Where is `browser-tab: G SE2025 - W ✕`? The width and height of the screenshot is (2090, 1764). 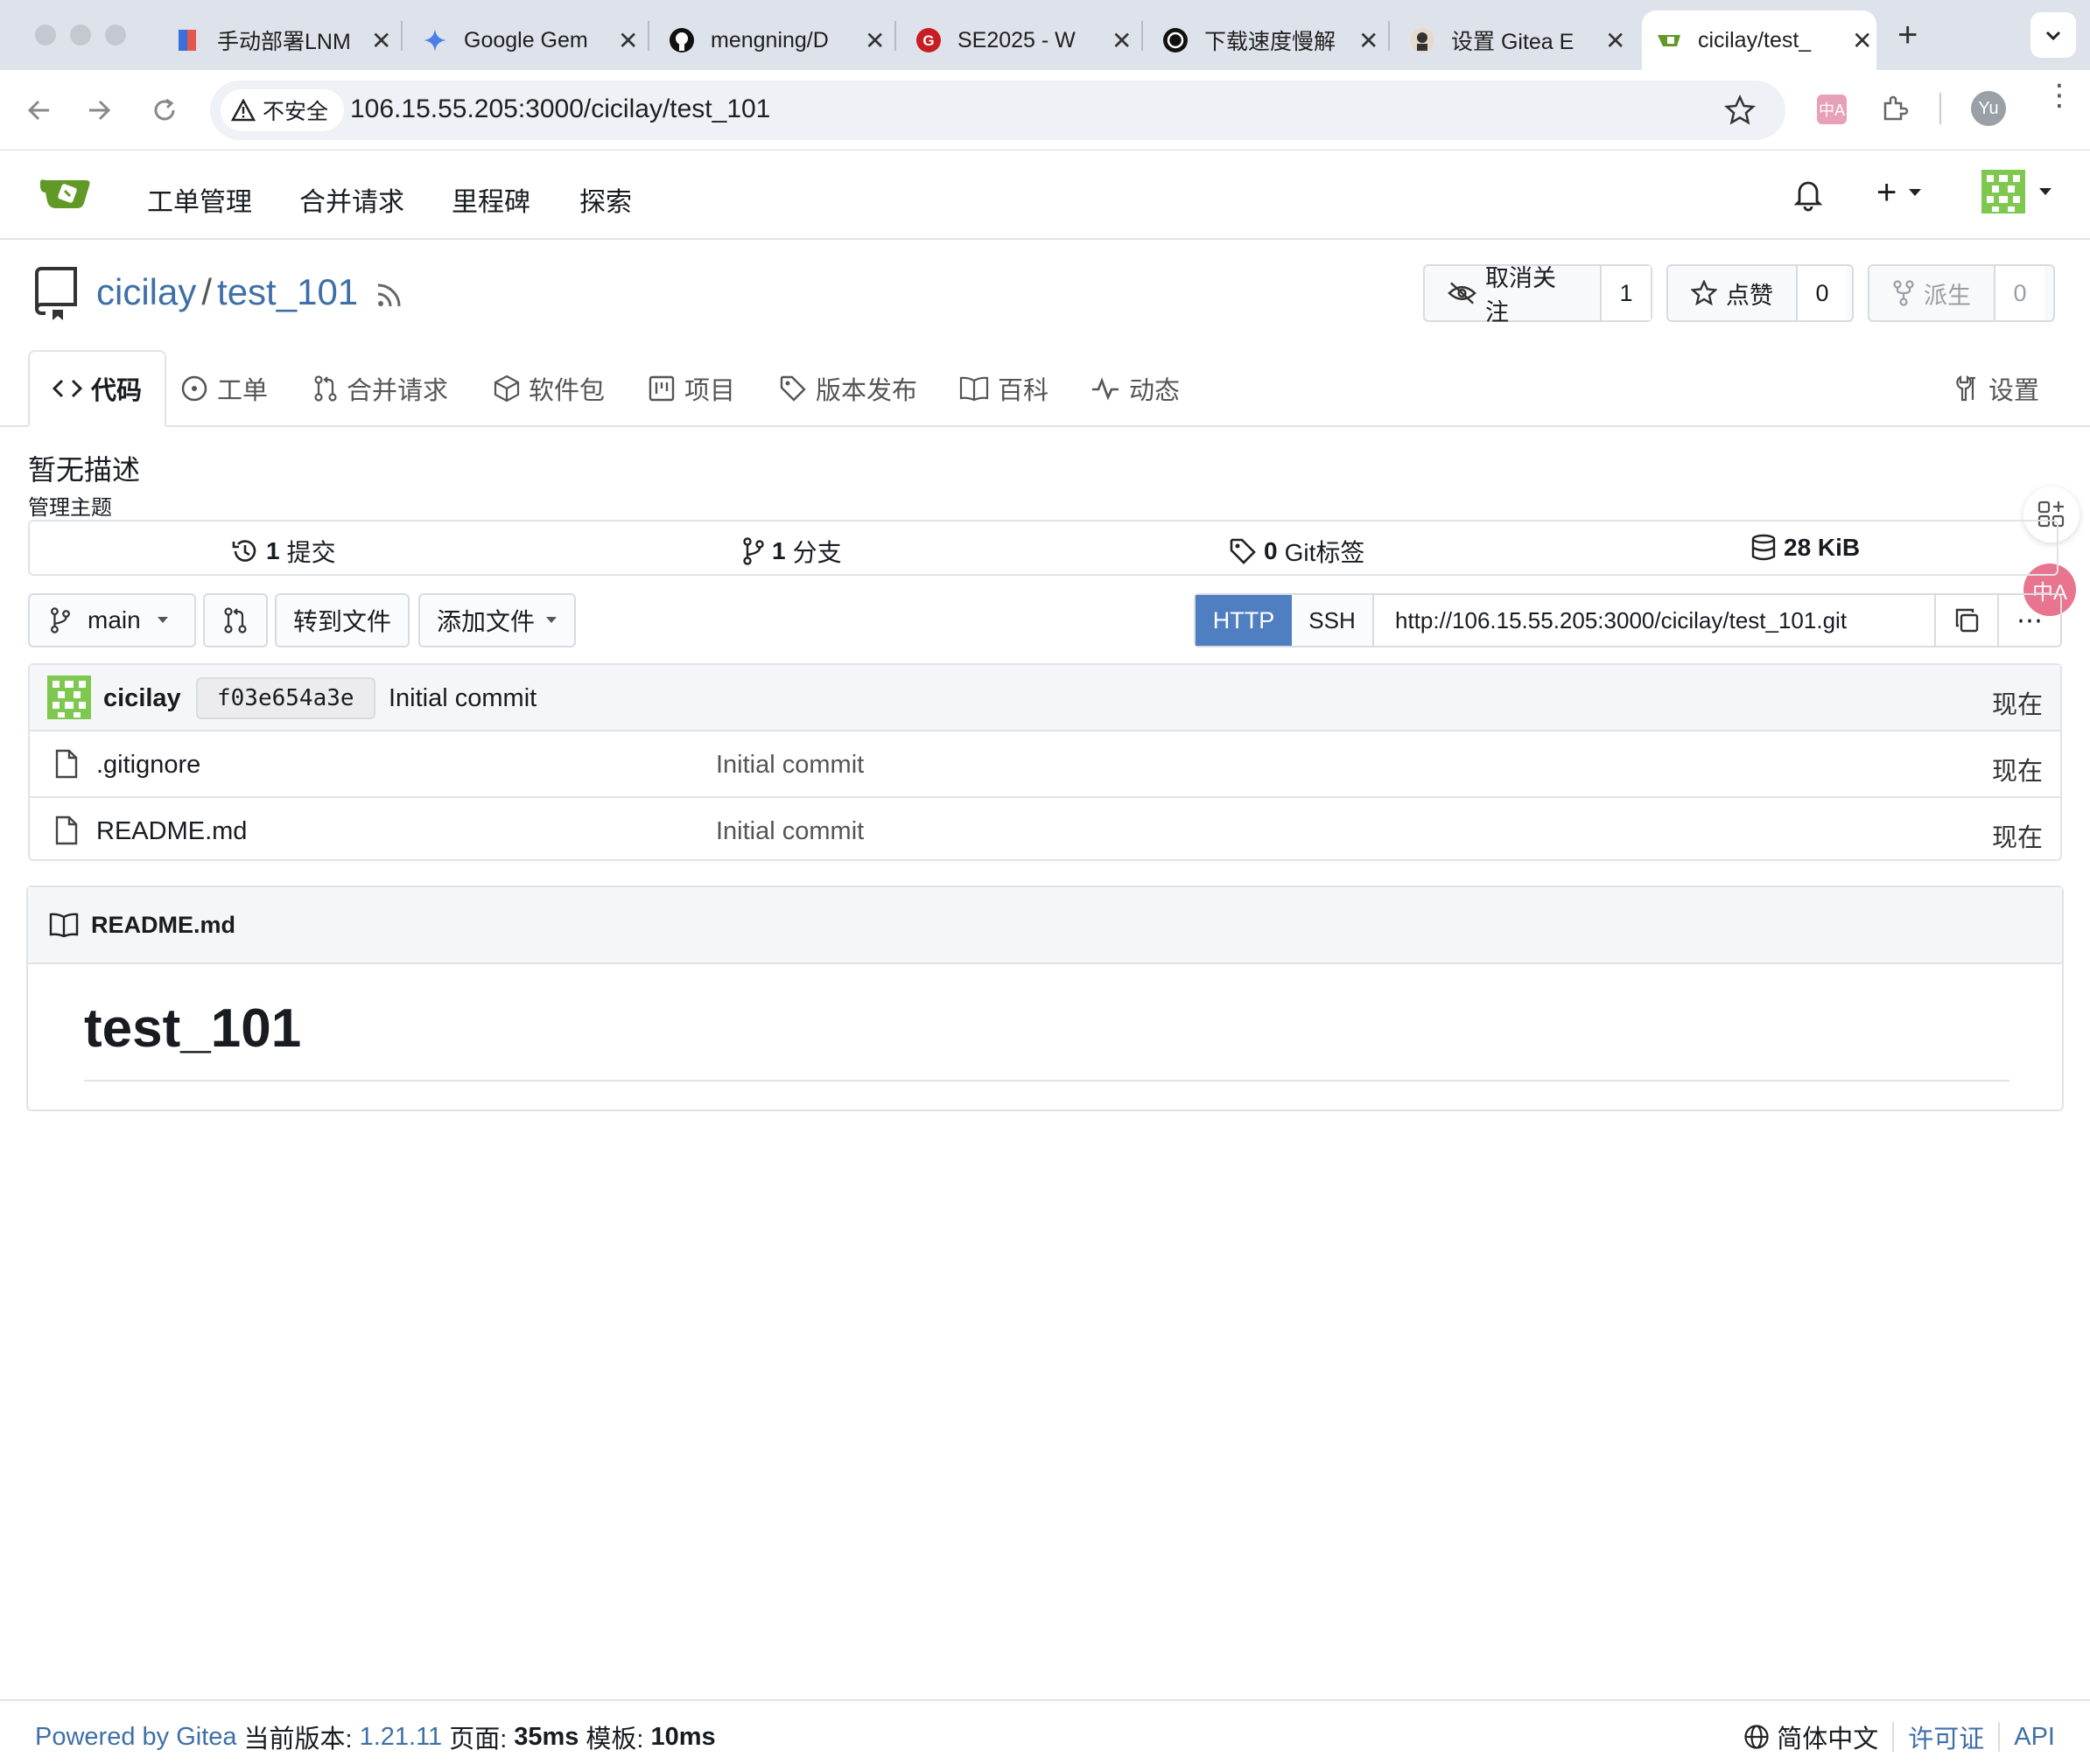
browser-tab: G SE2025 - W ✕ is located at coordinates (1024, 40).